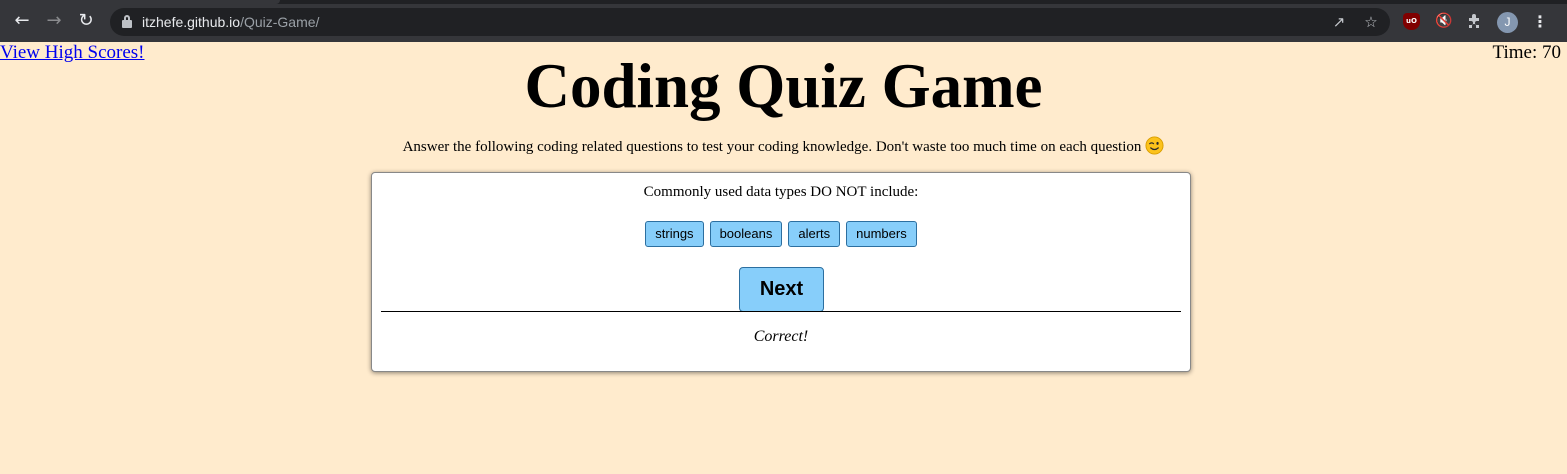 The width and height of the screenshot is (1567, 474). What do you see at coordinates (750, 22) in the screenshot?
I see `address-bar: itzhefe.github.io/Quiz-Game/ ↗ ☆` at bounding box center [750, 22].